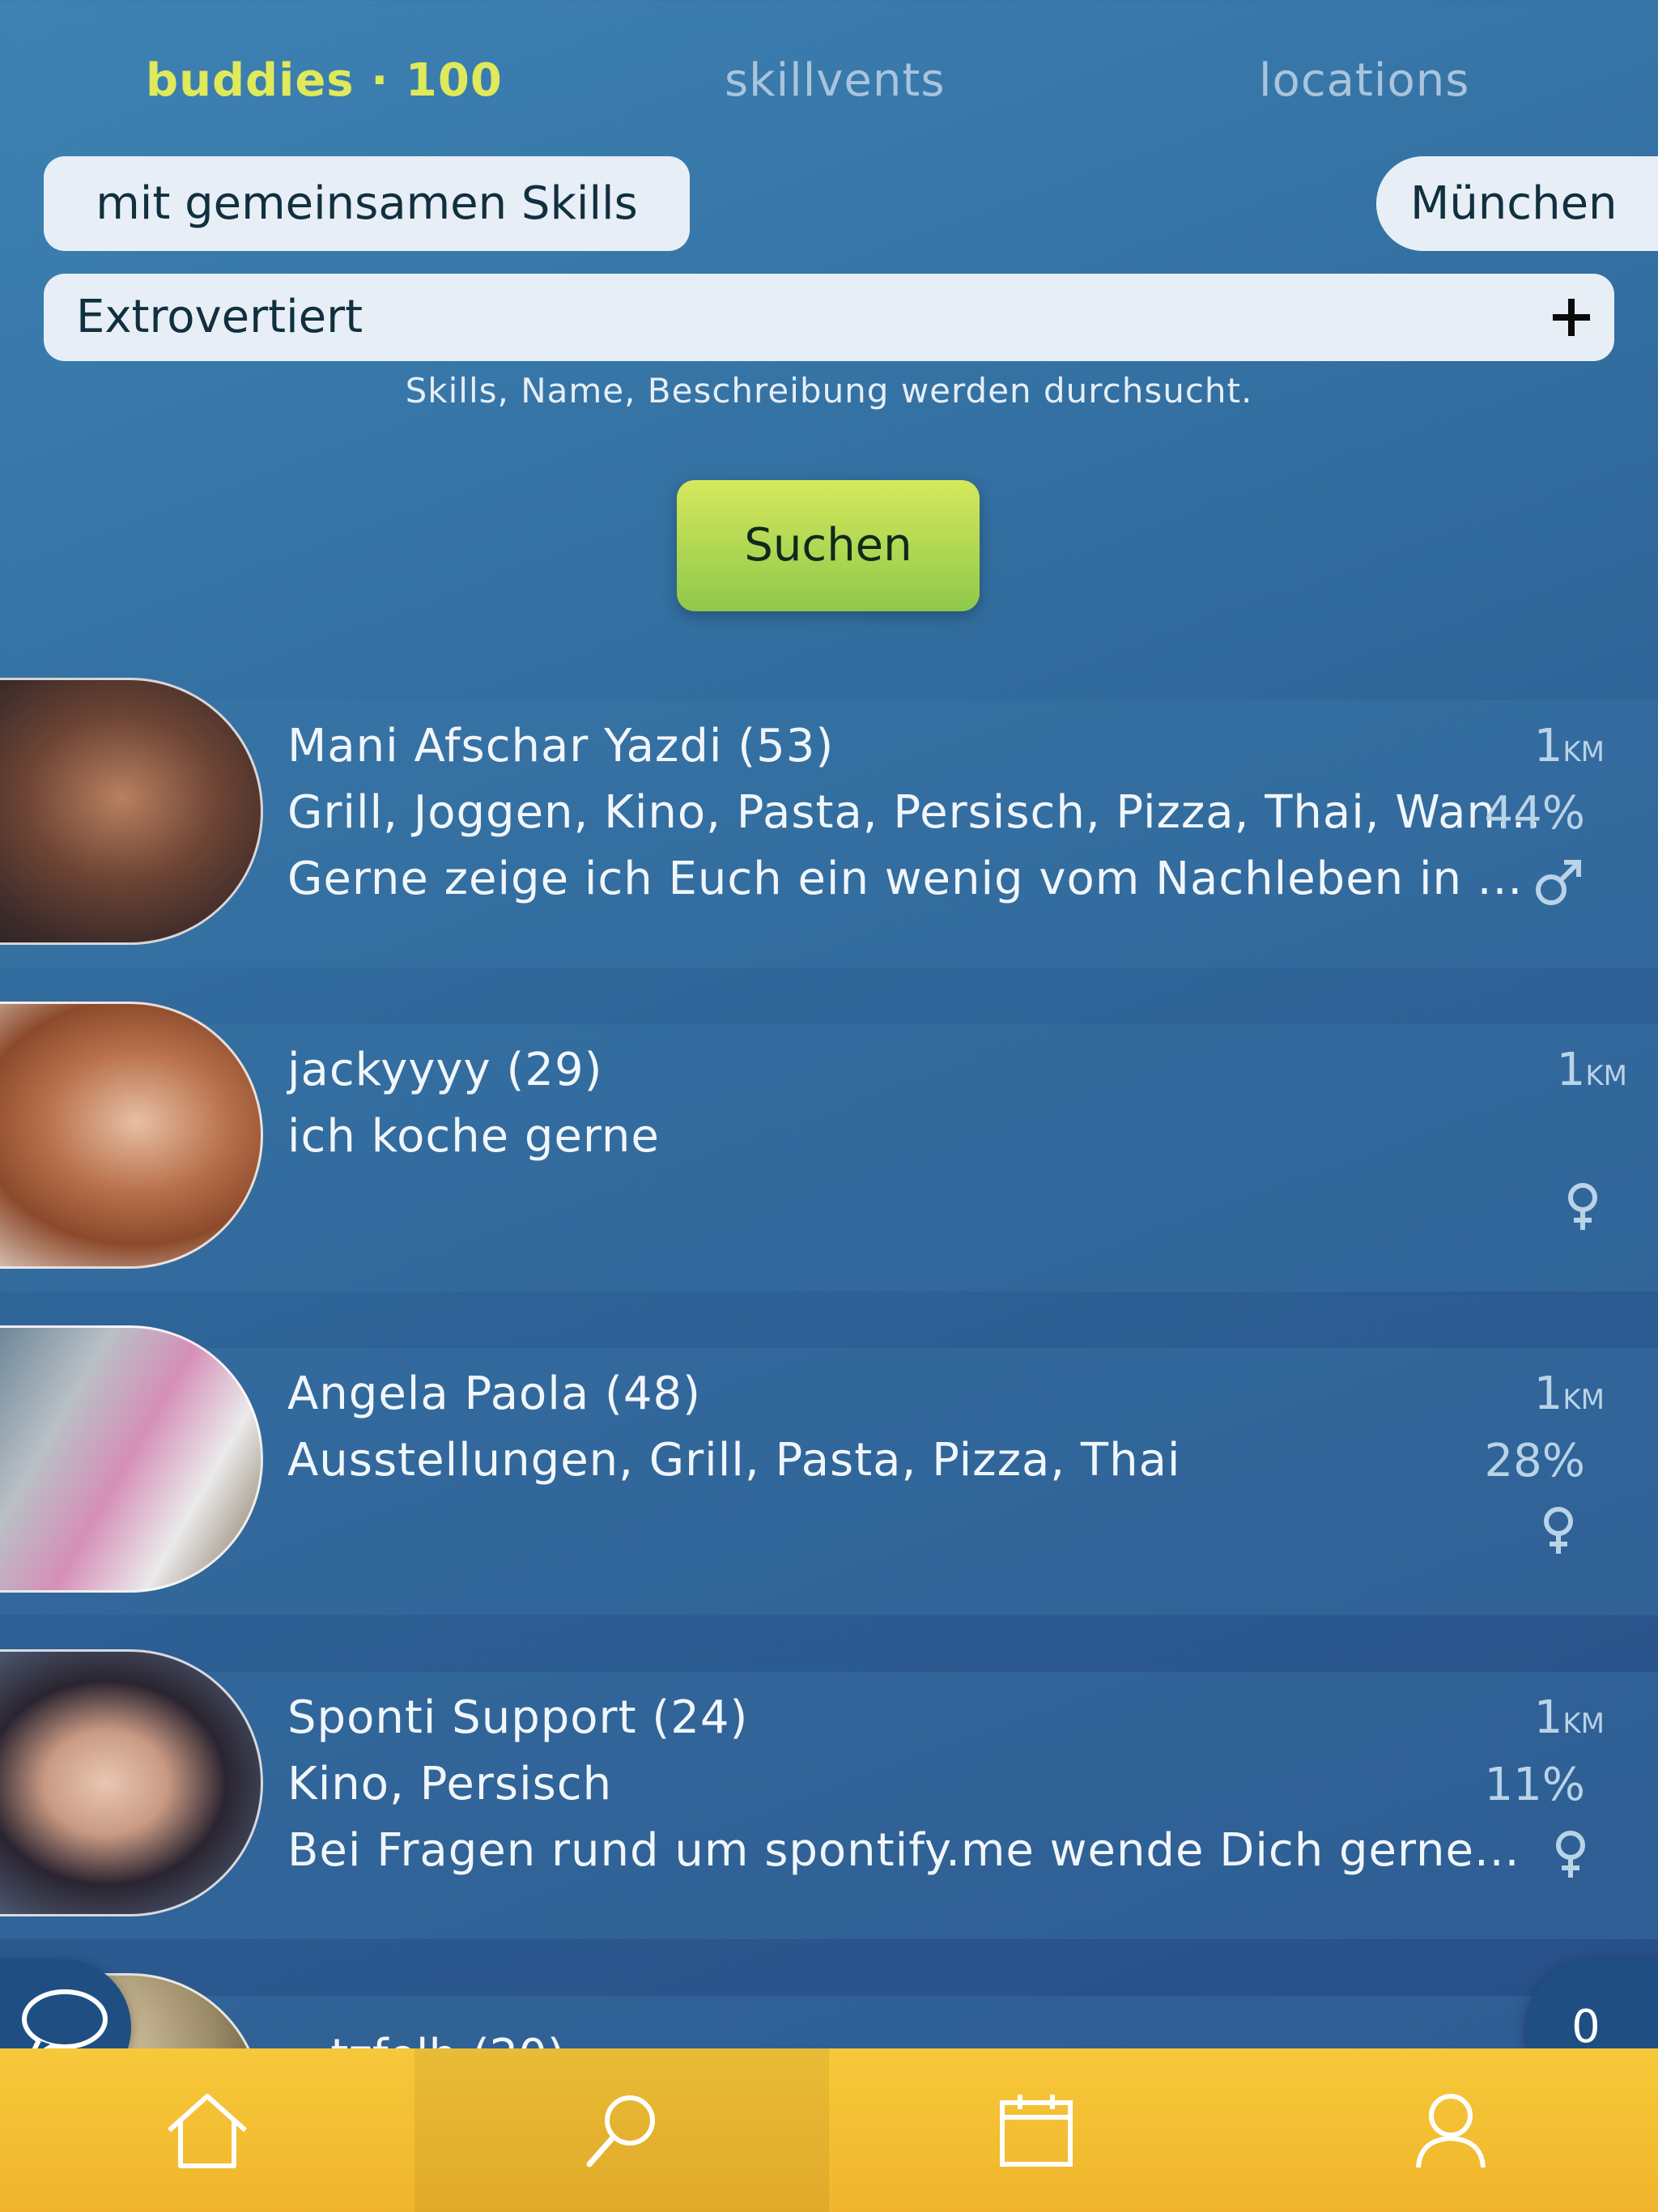 Image resolution: width=1658 pixels, height=2212 pixels. I want to click on nav-home, so click(207, 2130).